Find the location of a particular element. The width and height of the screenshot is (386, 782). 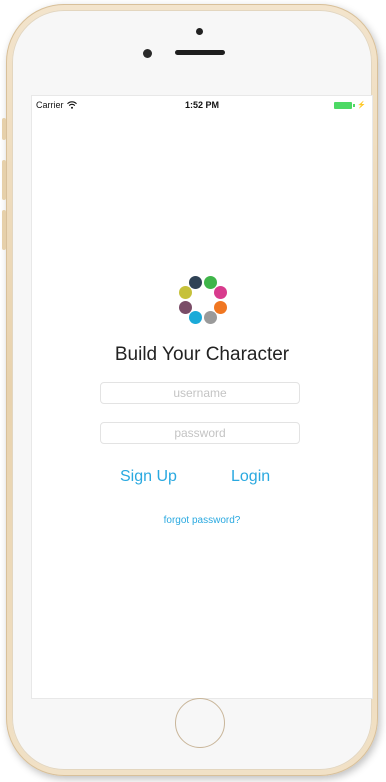

volume-down-button is located at coordinates (4, 230).